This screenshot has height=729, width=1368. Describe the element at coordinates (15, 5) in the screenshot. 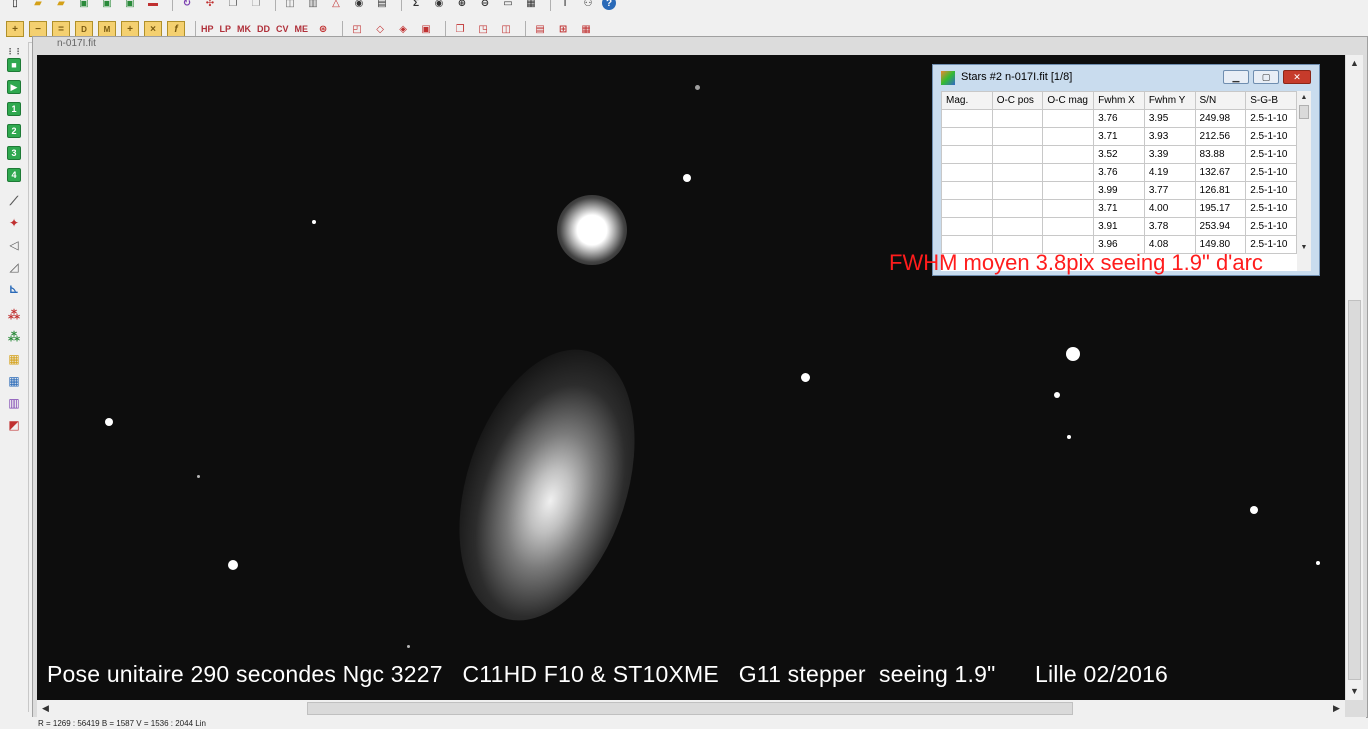

I see `new-file-icon: ▯` at that location.